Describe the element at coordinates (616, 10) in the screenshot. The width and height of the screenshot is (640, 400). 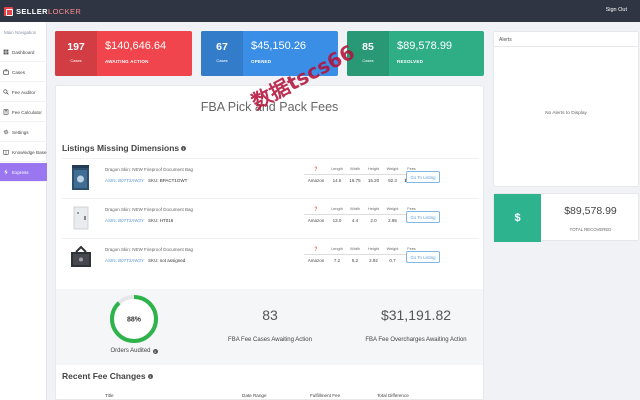
I see `sign-out-link: Sign Out` at that location.